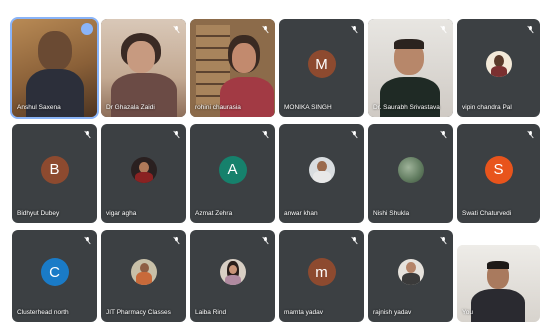  What do you see at coordinates (218, 107) in the screenshot?
I see `participant-name: rohini chaurasia` at bounding box center [218, 107].